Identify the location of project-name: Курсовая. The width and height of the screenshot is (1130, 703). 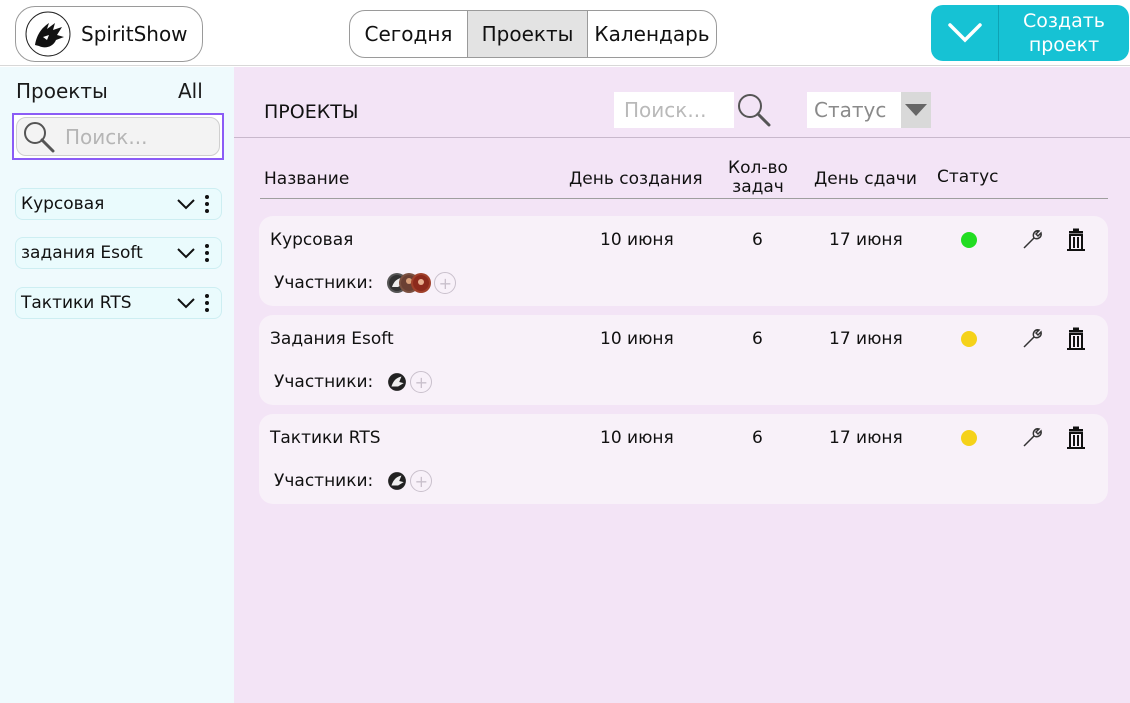
(311, 240).